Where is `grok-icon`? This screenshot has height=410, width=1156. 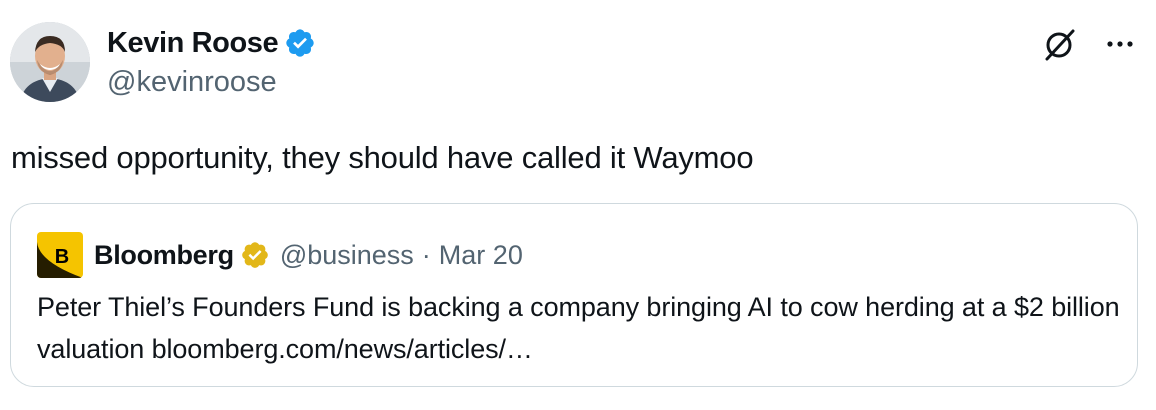
grok-icon is located at coordinates (1060, 44).